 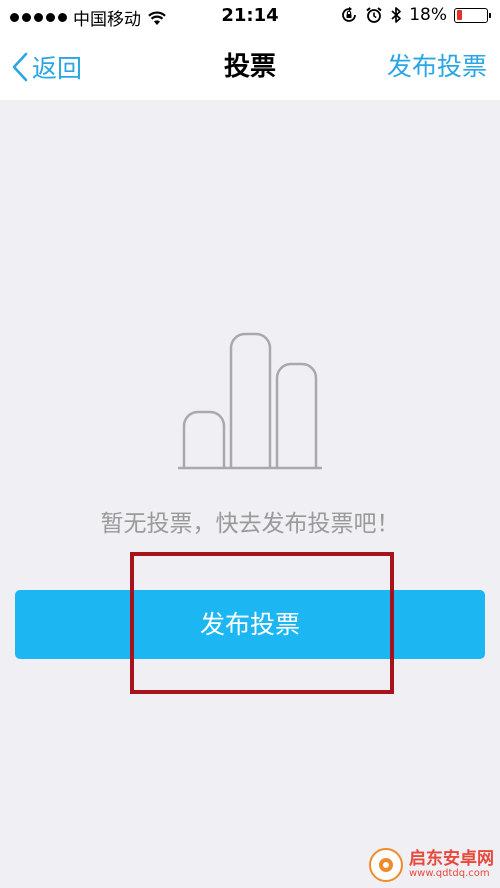 What do you see at coordinates (451, 858) in the screenshot?
I see `watermark-name: 启东安卓网` at bounding box center [451, 858].